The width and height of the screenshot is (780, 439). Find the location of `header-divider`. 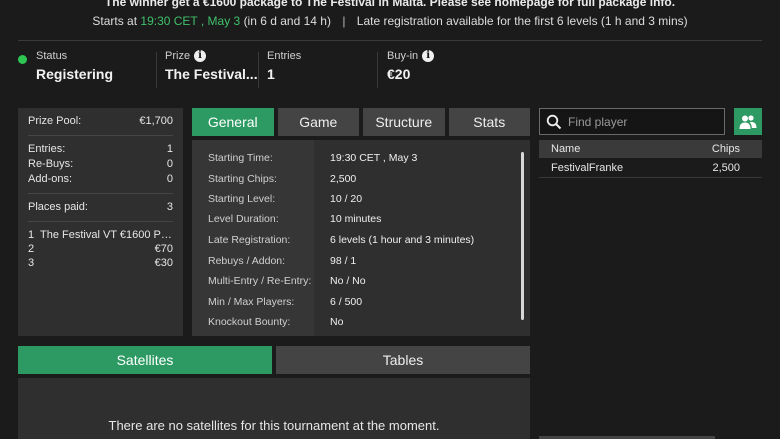

header-divider is located at coordinates (390, 40).